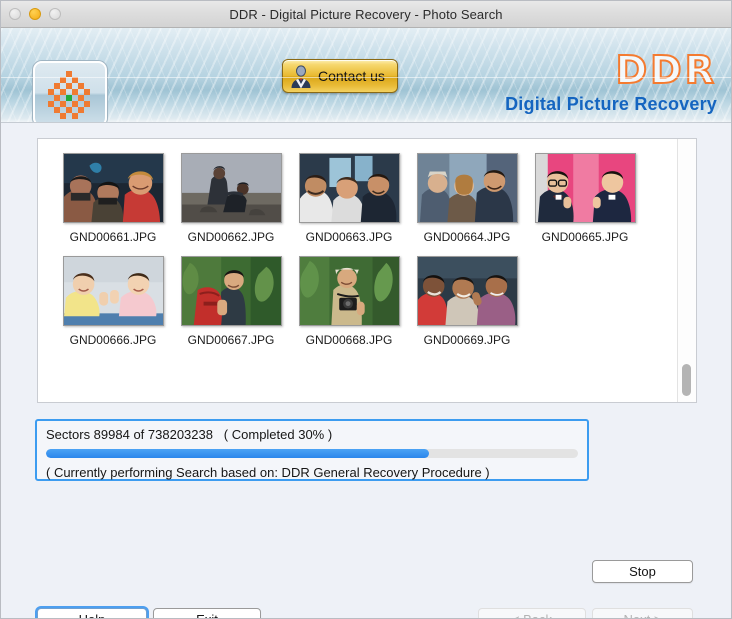 This screenshot has width=732, height=619. I want to click on photo-item: GND00668.JPG, so click(349, 301).